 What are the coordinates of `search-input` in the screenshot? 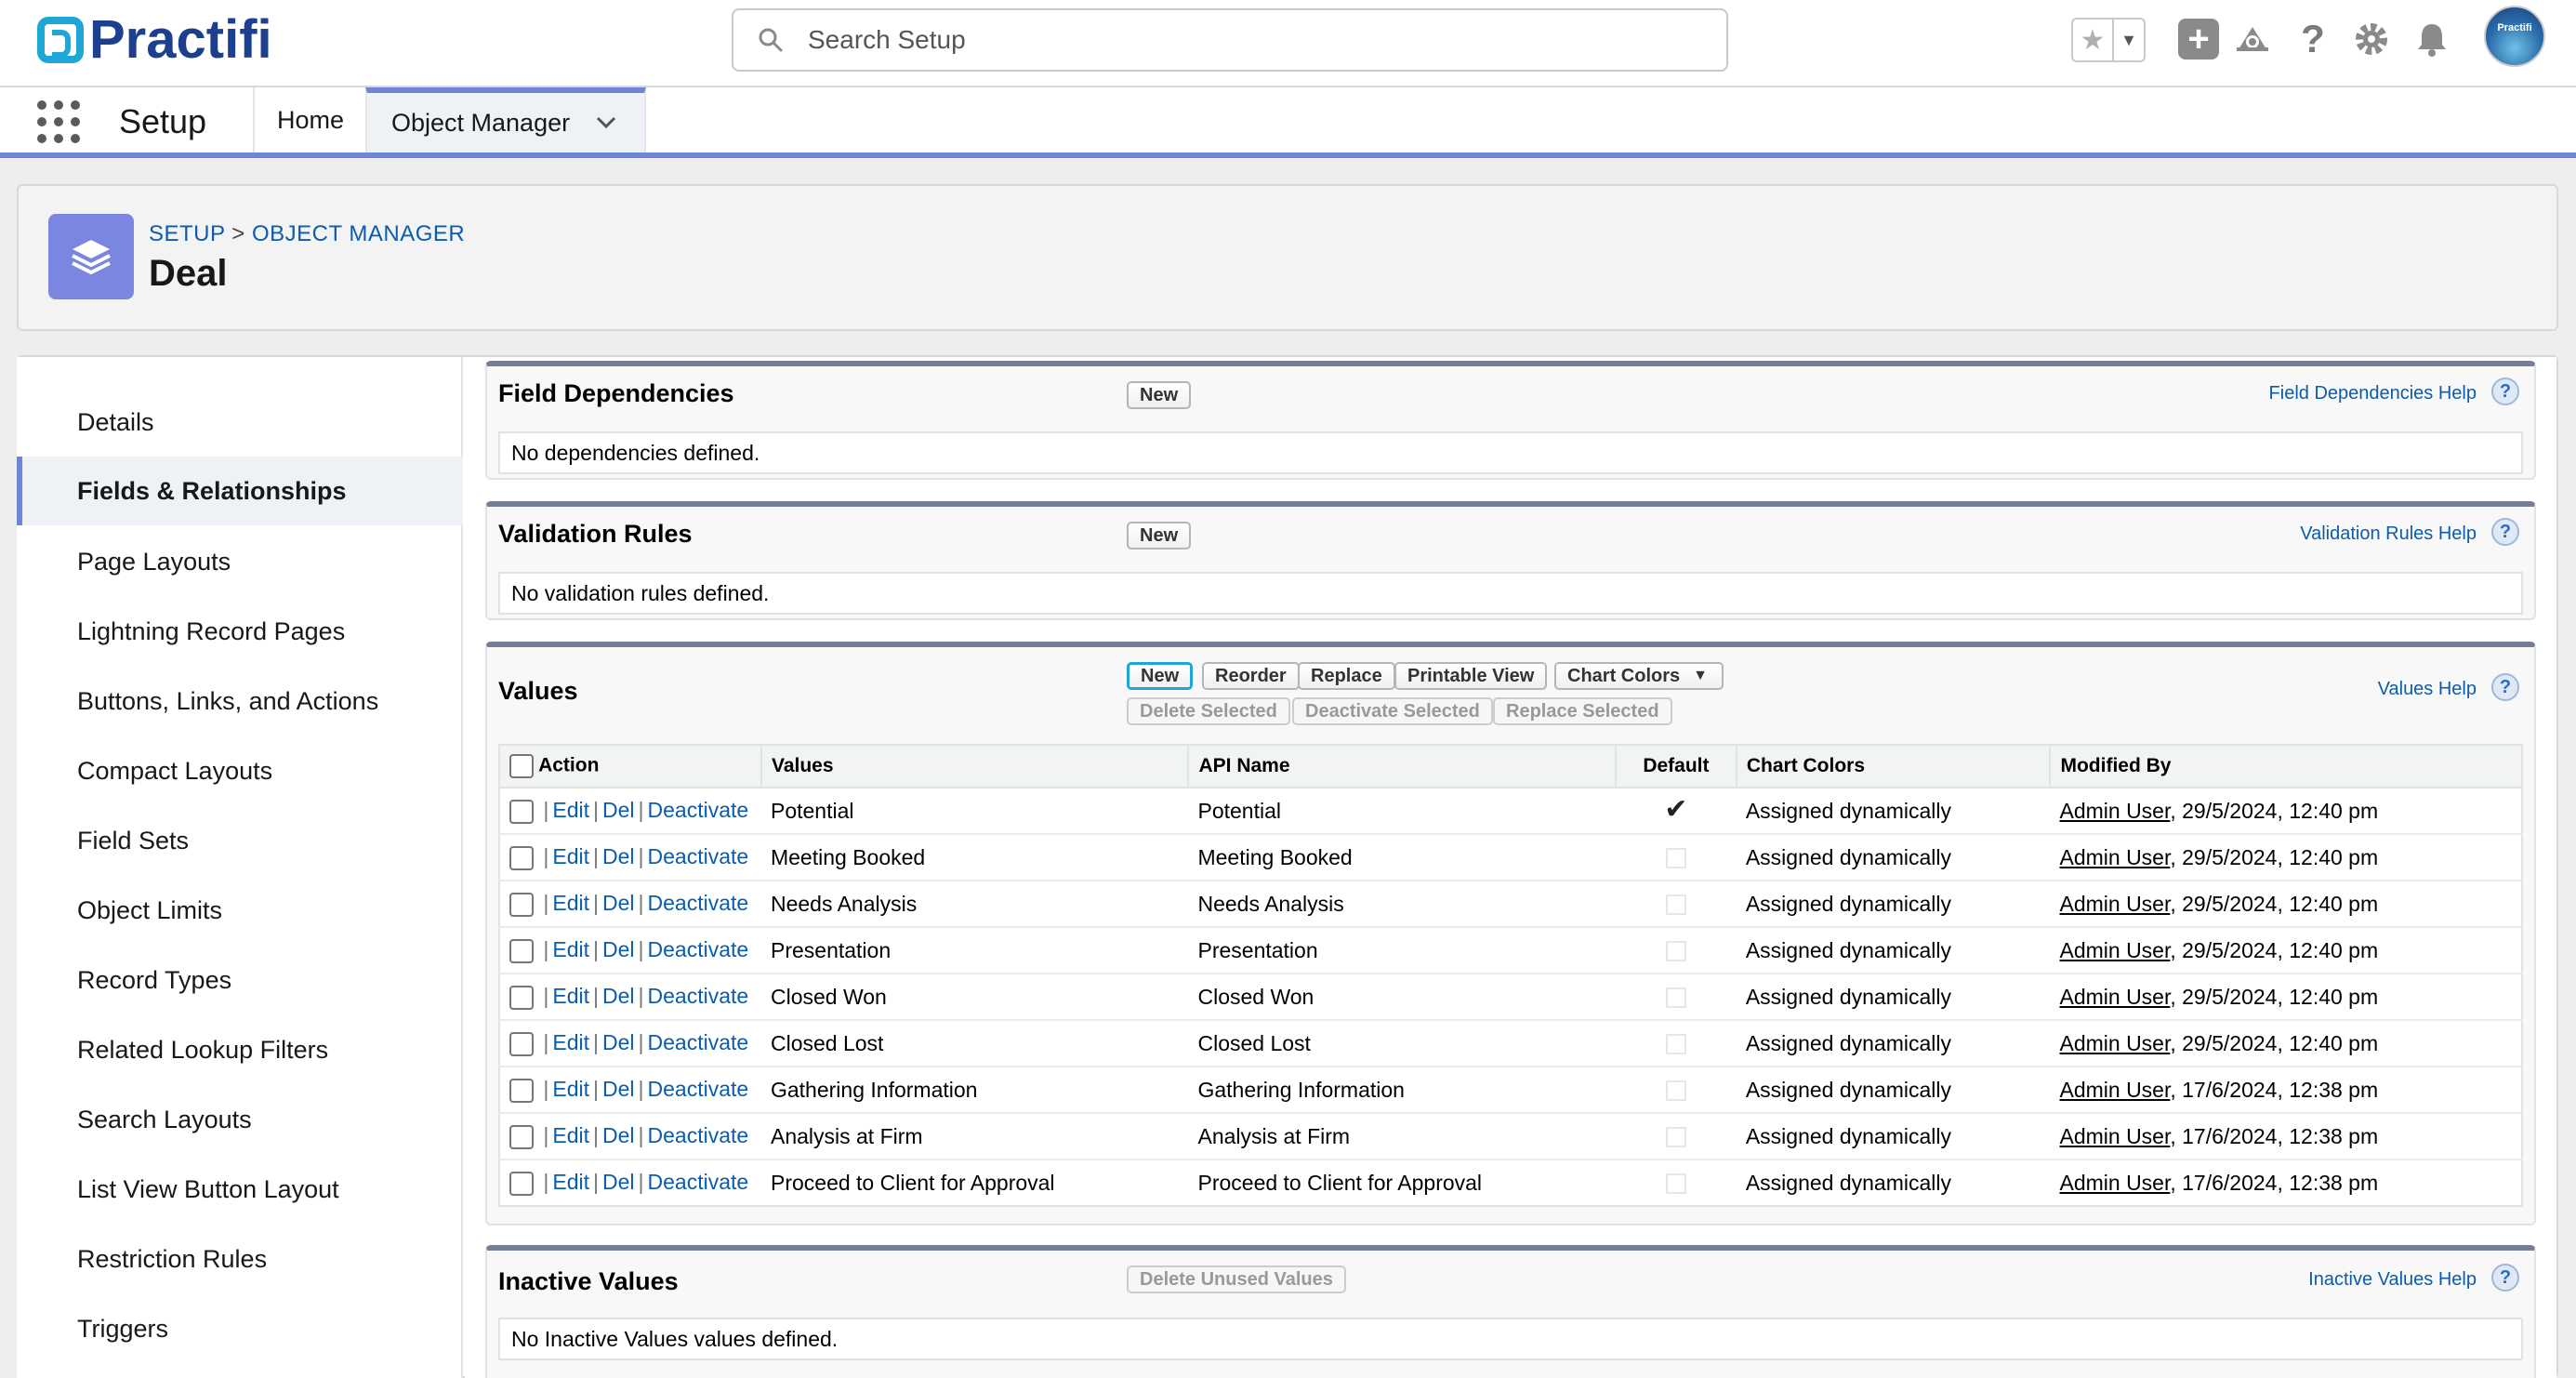 It's located at (1267, 40).